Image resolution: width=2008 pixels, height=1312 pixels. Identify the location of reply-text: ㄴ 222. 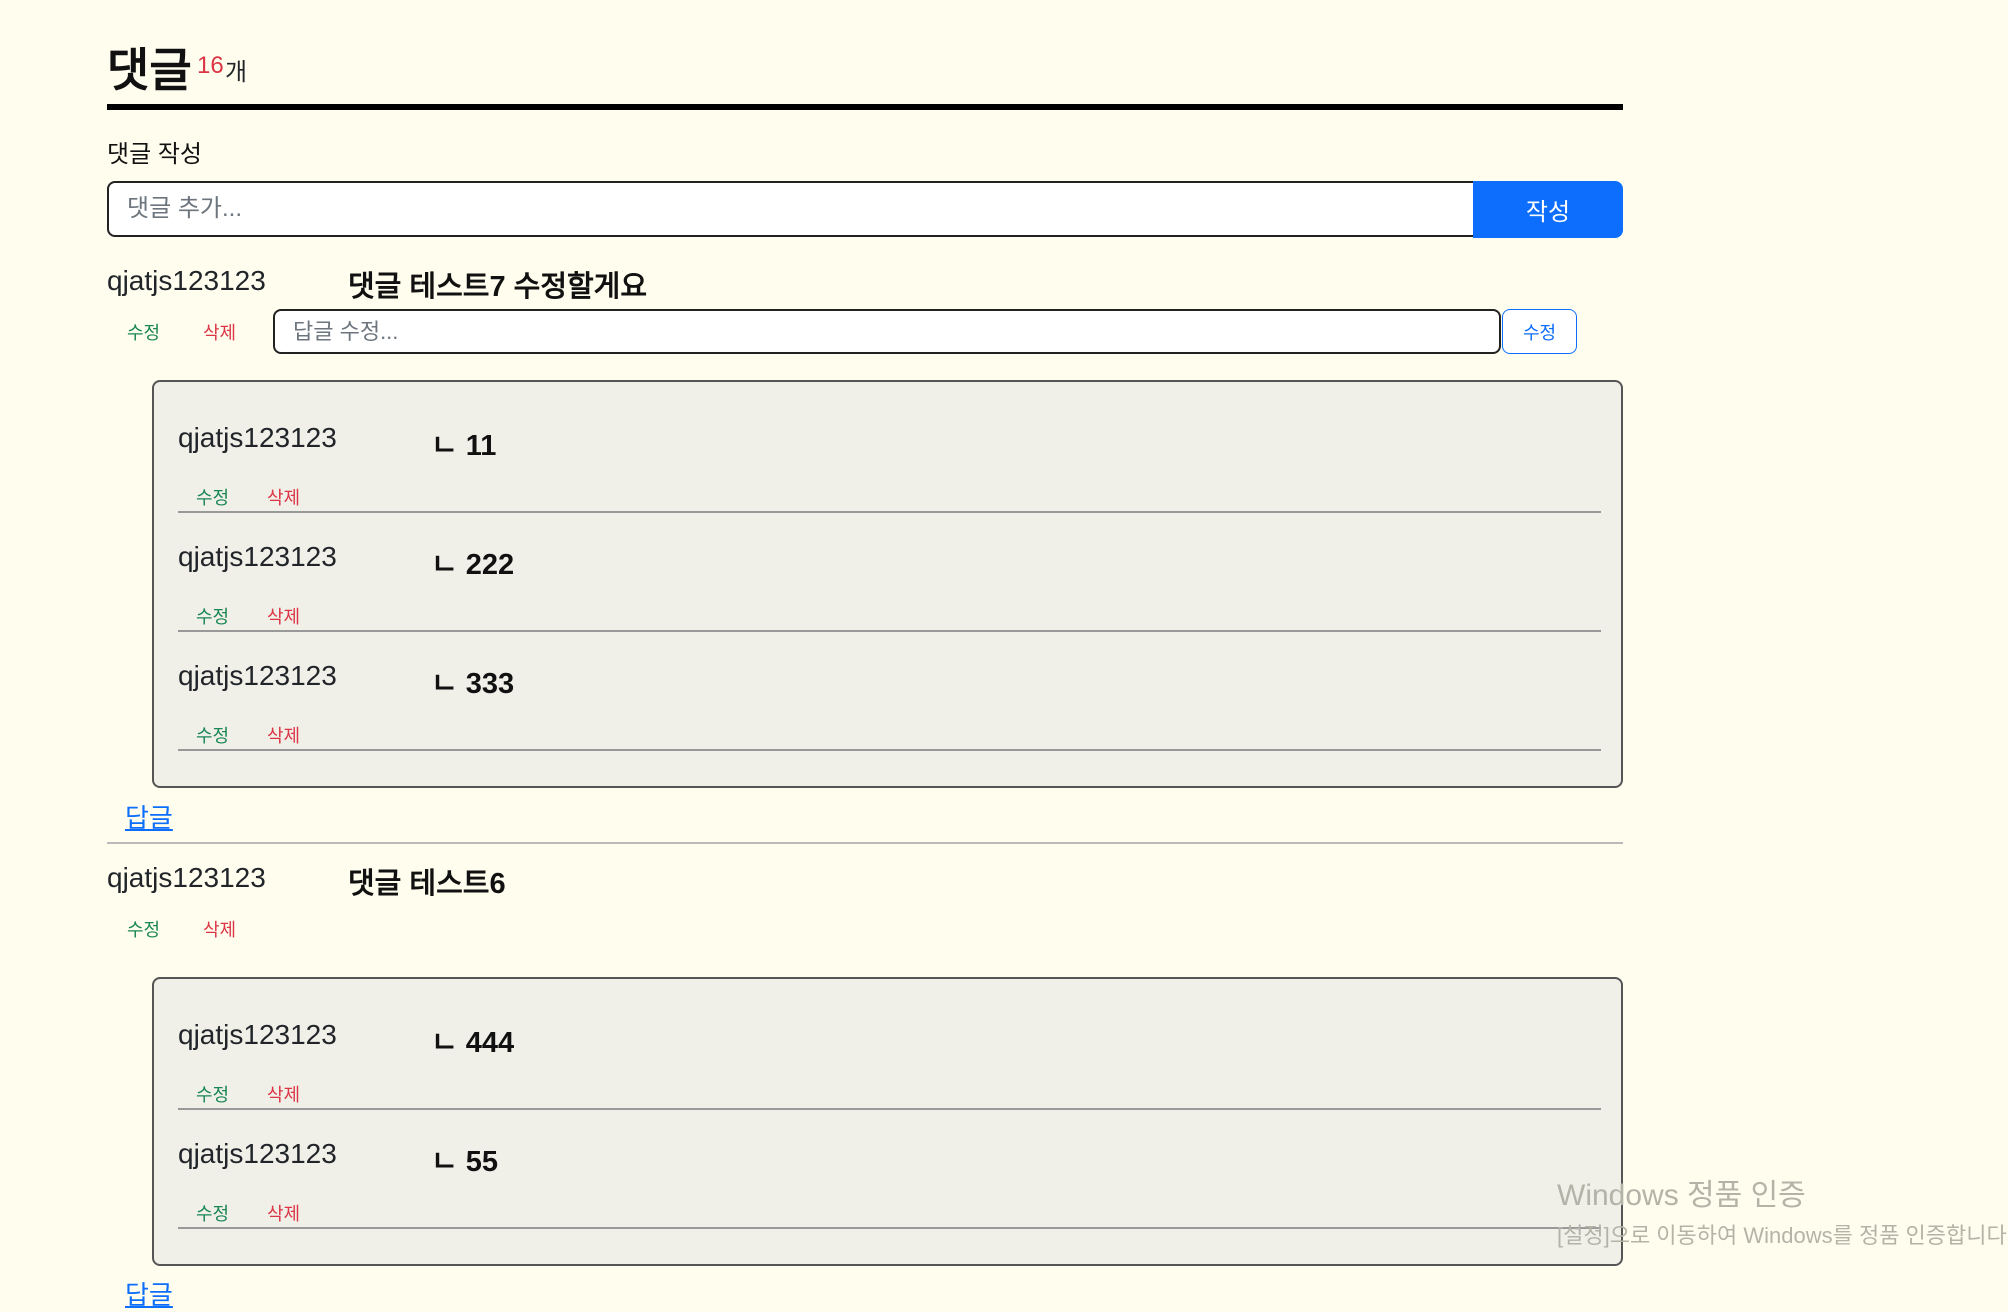
(473, 565).